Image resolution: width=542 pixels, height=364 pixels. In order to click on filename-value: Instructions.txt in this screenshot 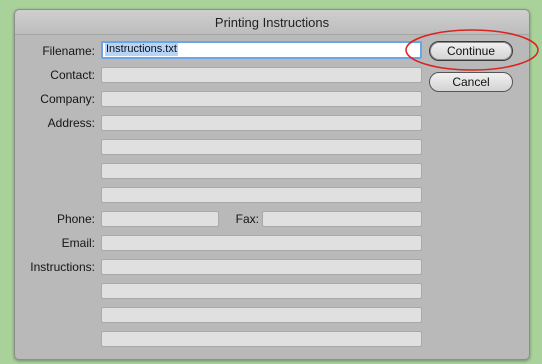, I will do `click(141, 49)`.